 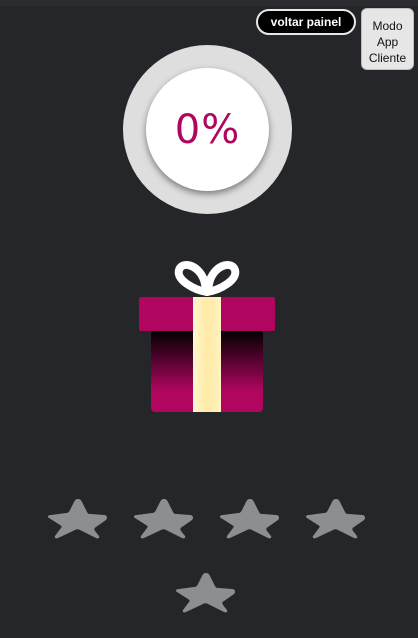 I want to click on progress-ring: 0%, so click(x=207, y=129).